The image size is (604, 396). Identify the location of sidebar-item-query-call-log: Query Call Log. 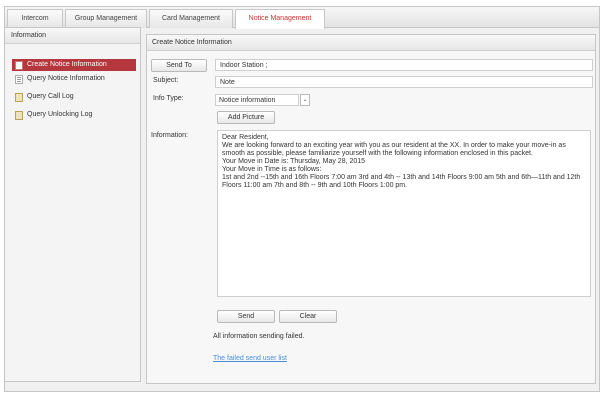
(74, 97).